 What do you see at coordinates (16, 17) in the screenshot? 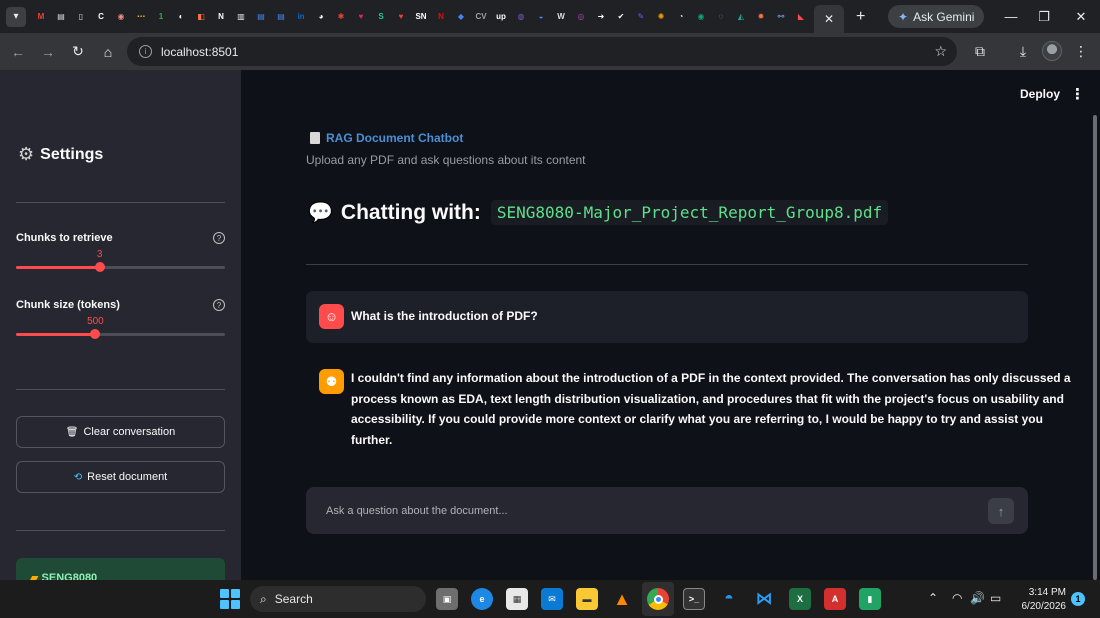
I see `tab-search-dropdown-icon: ▾` at bounding box center [16, 17].